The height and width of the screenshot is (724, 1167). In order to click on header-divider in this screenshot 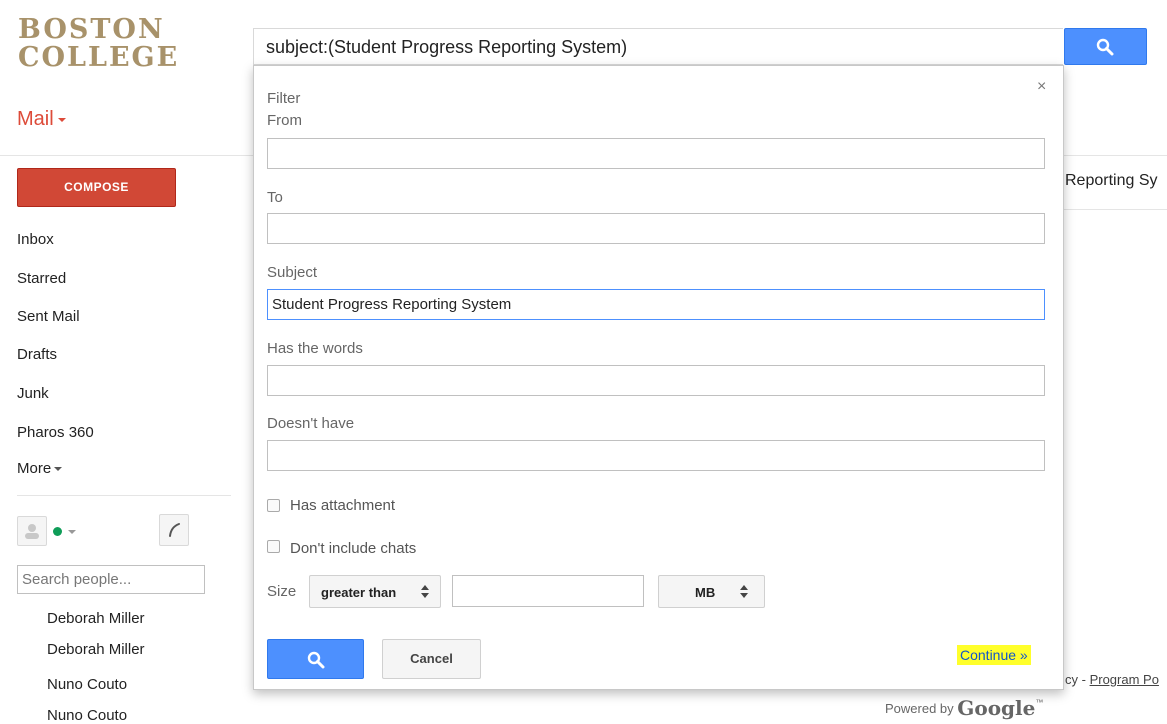, I will do `click(126, 155)`.